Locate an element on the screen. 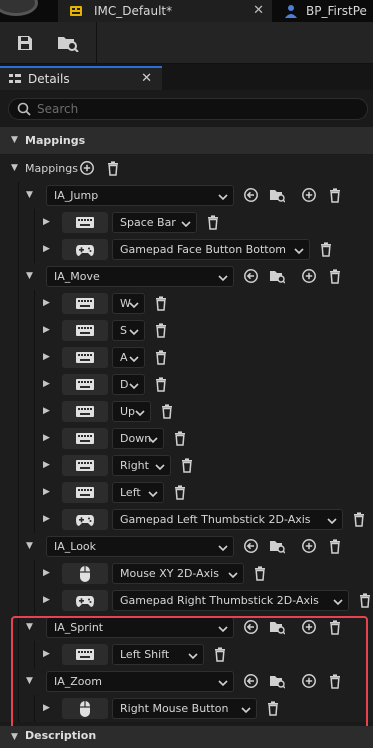 This screenshot has width=373, height=748. key-select: Left Shift is located at coordinates (158, 654).